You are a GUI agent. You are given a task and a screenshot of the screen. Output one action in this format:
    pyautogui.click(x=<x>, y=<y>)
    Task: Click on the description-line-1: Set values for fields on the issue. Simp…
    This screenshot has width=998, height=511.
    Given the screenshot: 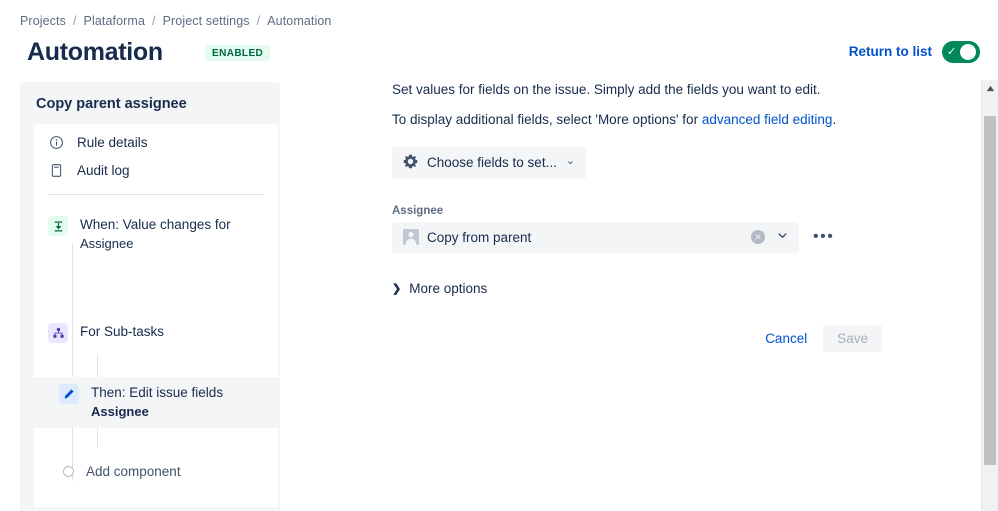 What is the action you would take?
    pyautogui.click(x=606, y=89)
    